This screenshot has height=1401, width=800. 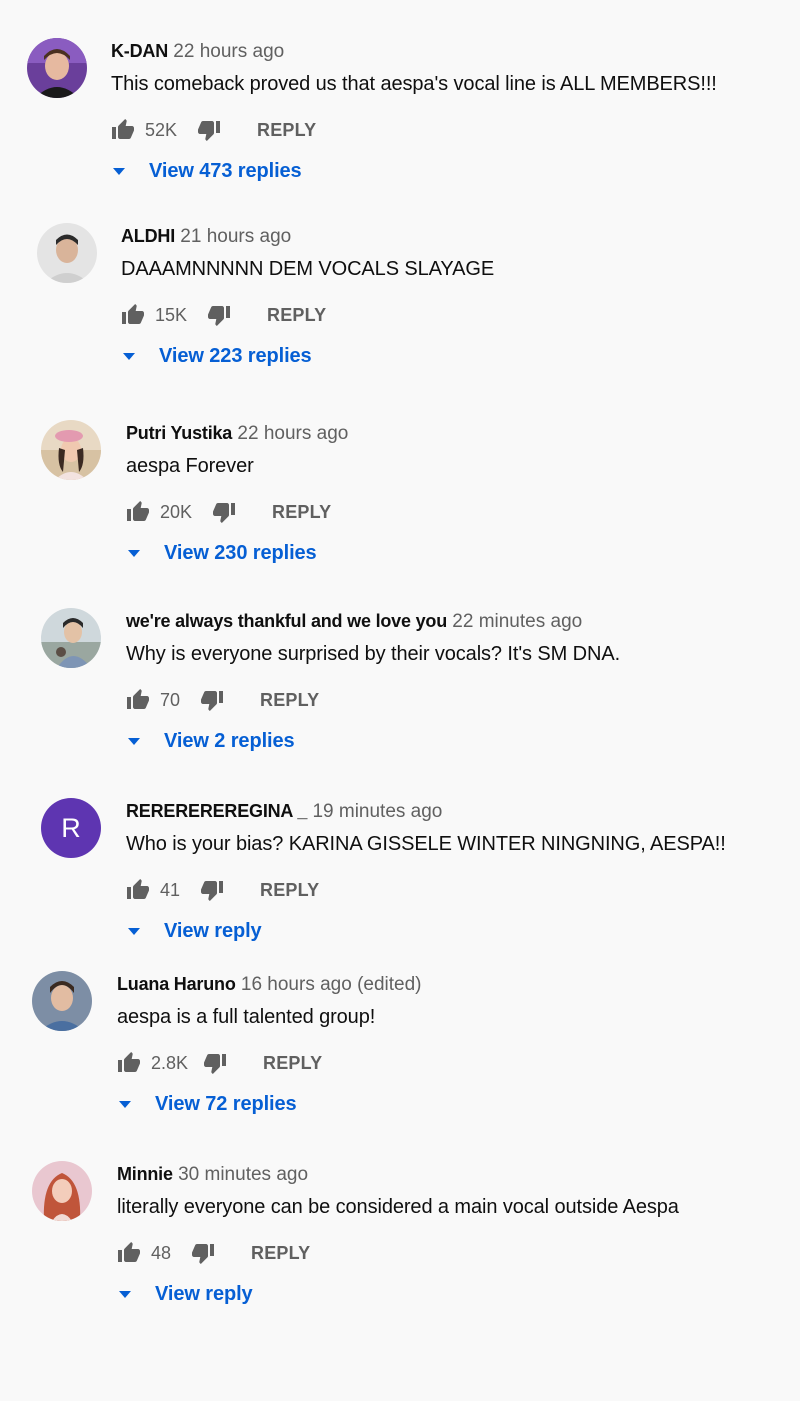 I want to click on view-replies-button: View 473 replies, so click(x=206, y=171).